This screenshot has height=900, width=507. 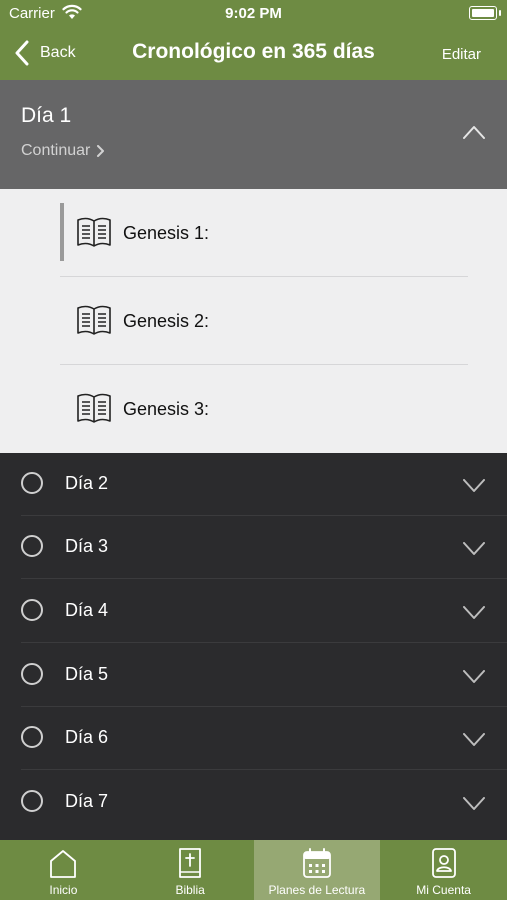 I want to click on day-label: Día 5, so click(x=87, y=674).